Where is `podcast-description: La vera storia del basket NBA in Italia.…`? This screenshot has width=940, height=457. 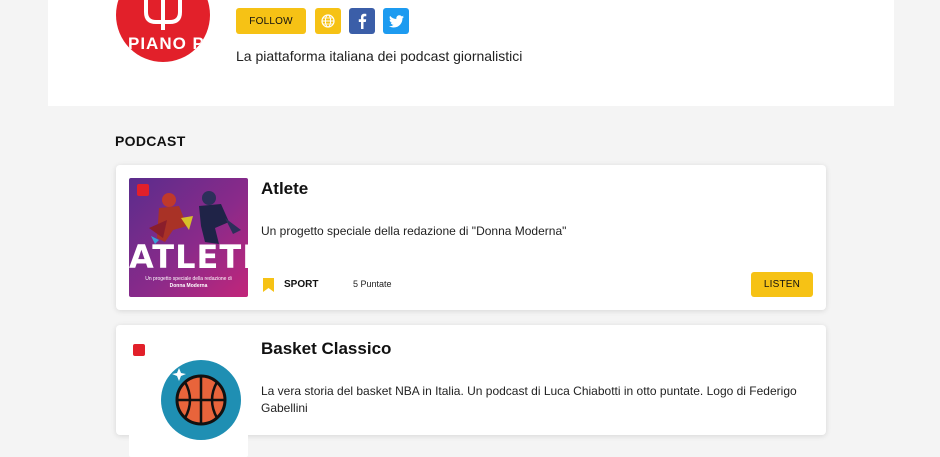
podcast-description: La vera storia del basket NBA in Italia.… is located at coordinates (529, 399).